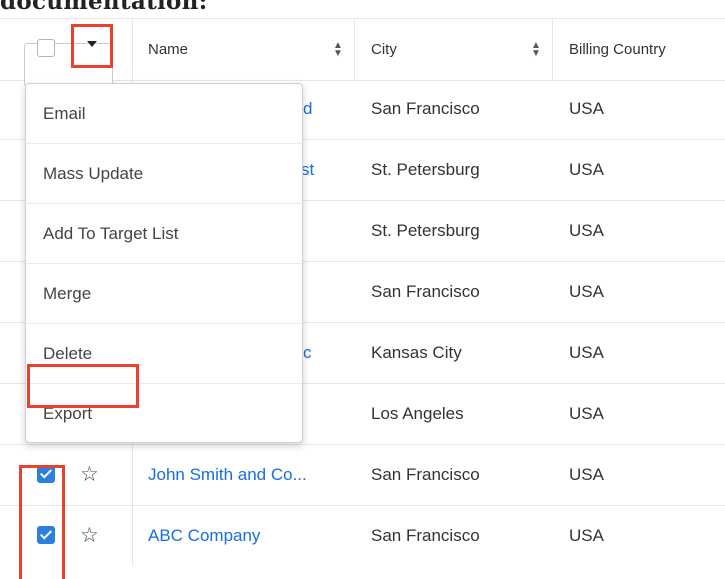 The height and width of the screenshot is (579, 725). What do you see at coordinates (617, 49) in the screenshot?
I see `billing-country-column-header: Billing Country` at bounding box center [617, 49].